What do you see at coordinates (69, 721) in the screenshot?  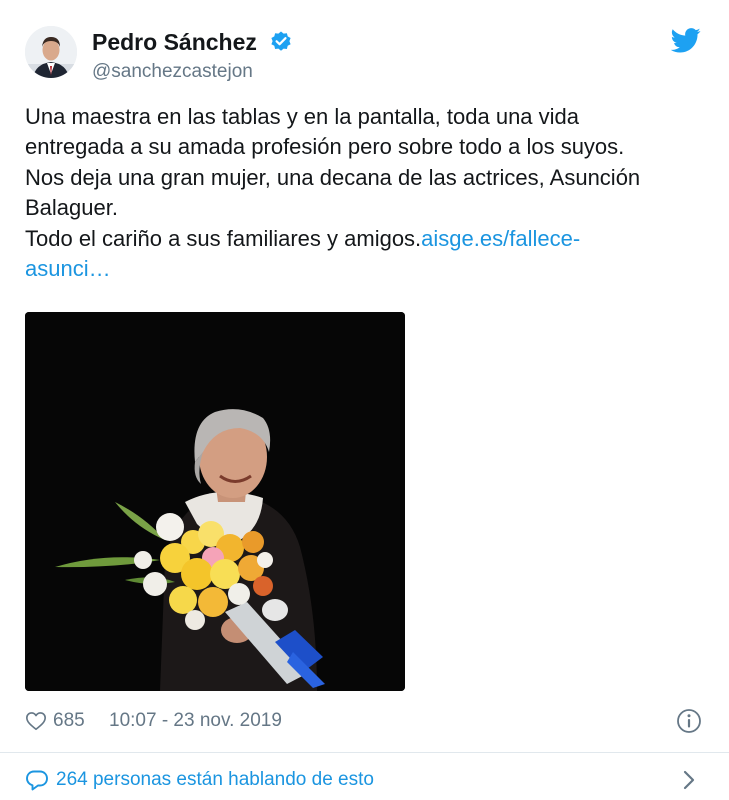 I see `like-count: 685` at bounding box center [69, 721].